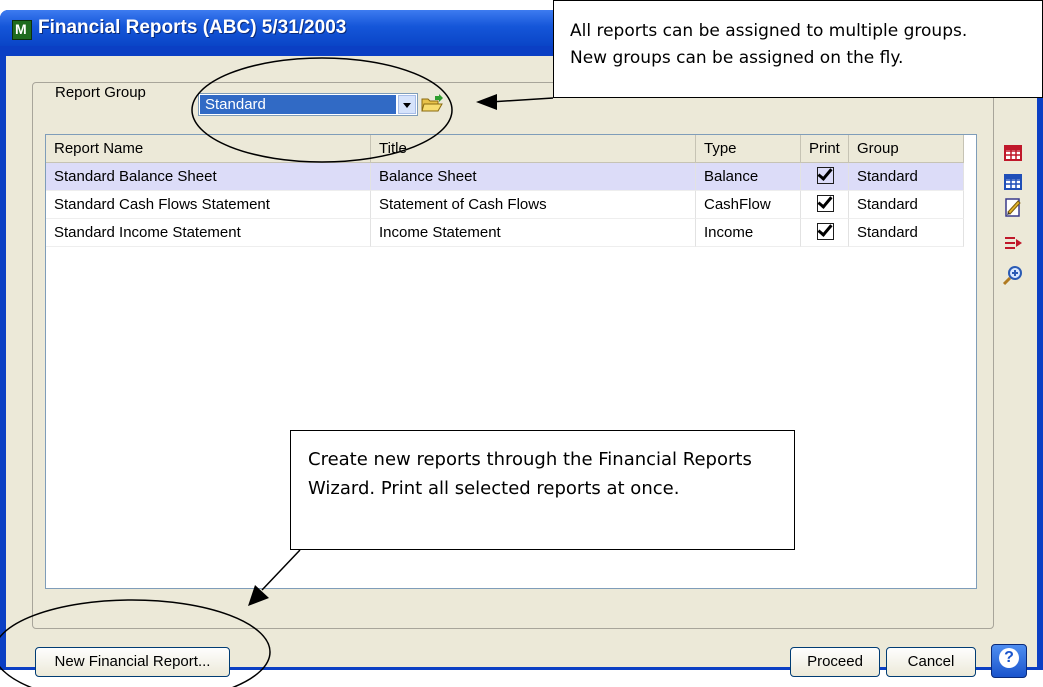 The width and height of the screenshot is (1043, 687). What do you see at coordinates (486, 102) in the screenshot?
I see `arrow-head-top` at bounding box center [486, 102].